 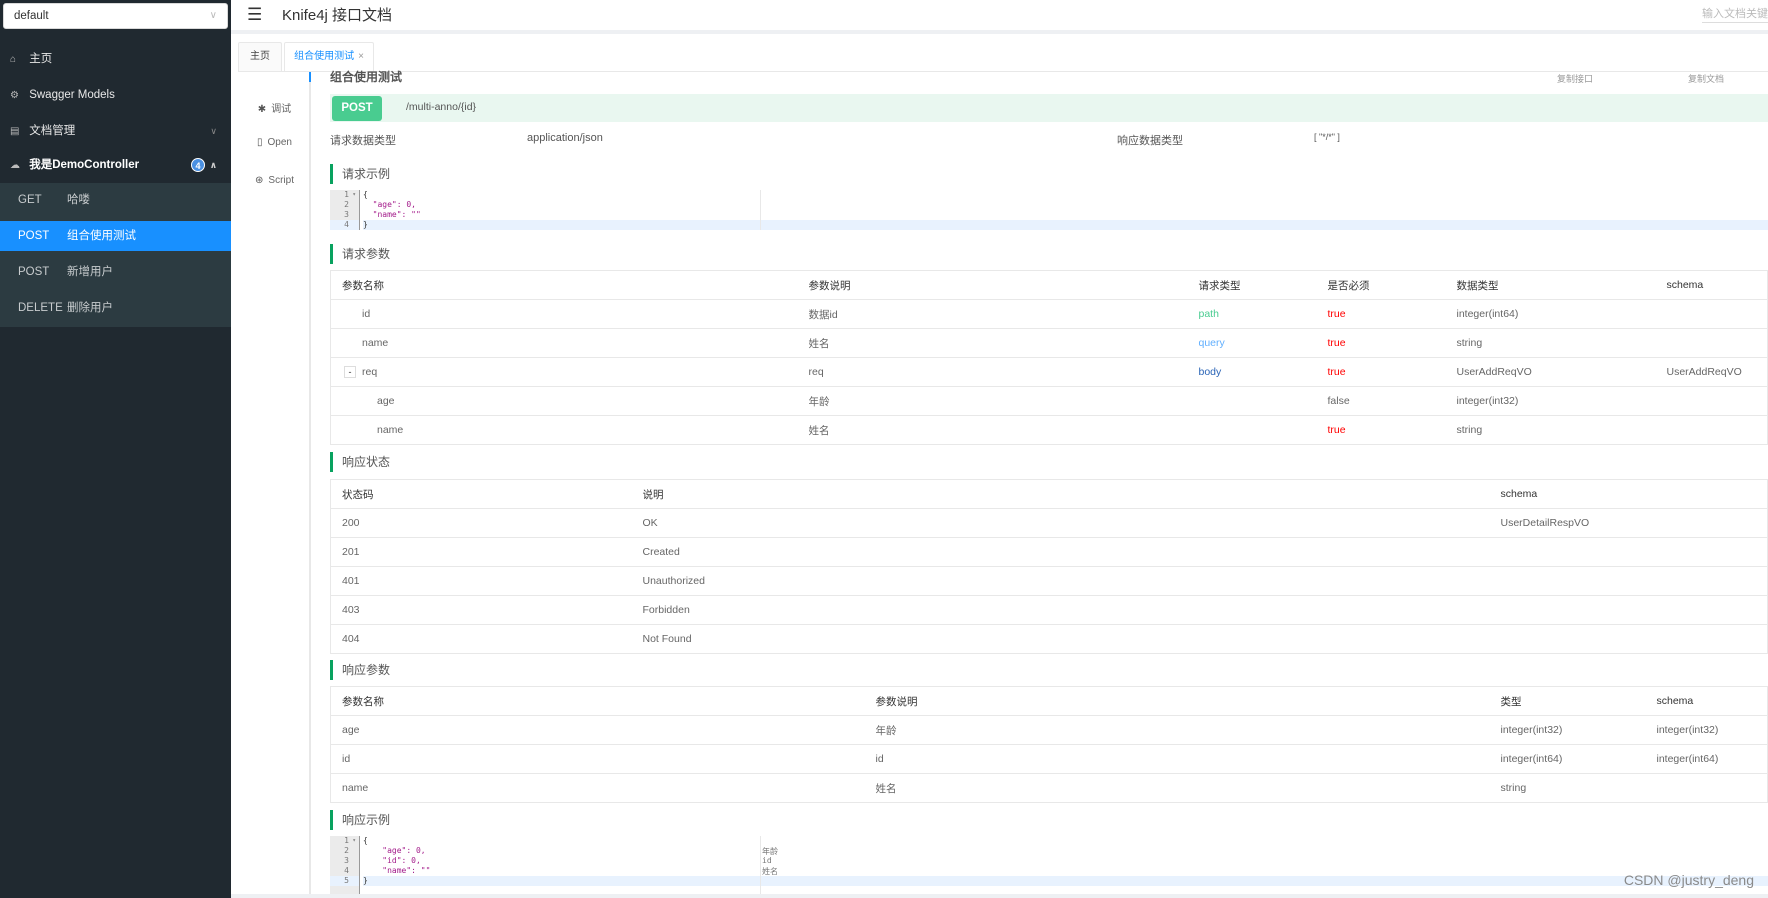 I want to click on status-code: 201, so click(x=486, y=552).